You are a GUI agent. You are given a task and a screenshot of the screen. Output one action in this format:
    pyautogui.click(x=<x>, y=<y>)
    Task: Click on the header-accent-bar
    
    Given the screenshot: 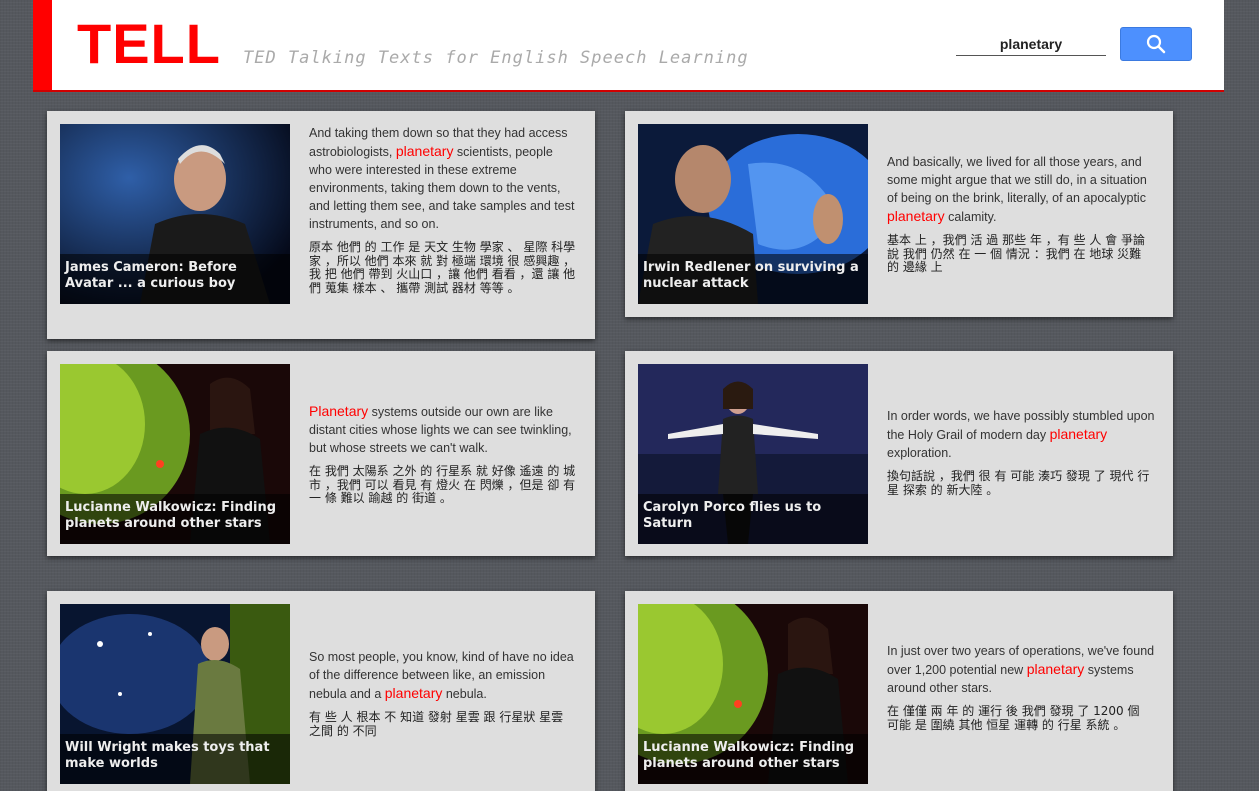 What is the action you would take?
    pyautogui.click(x=42, y=45)
    